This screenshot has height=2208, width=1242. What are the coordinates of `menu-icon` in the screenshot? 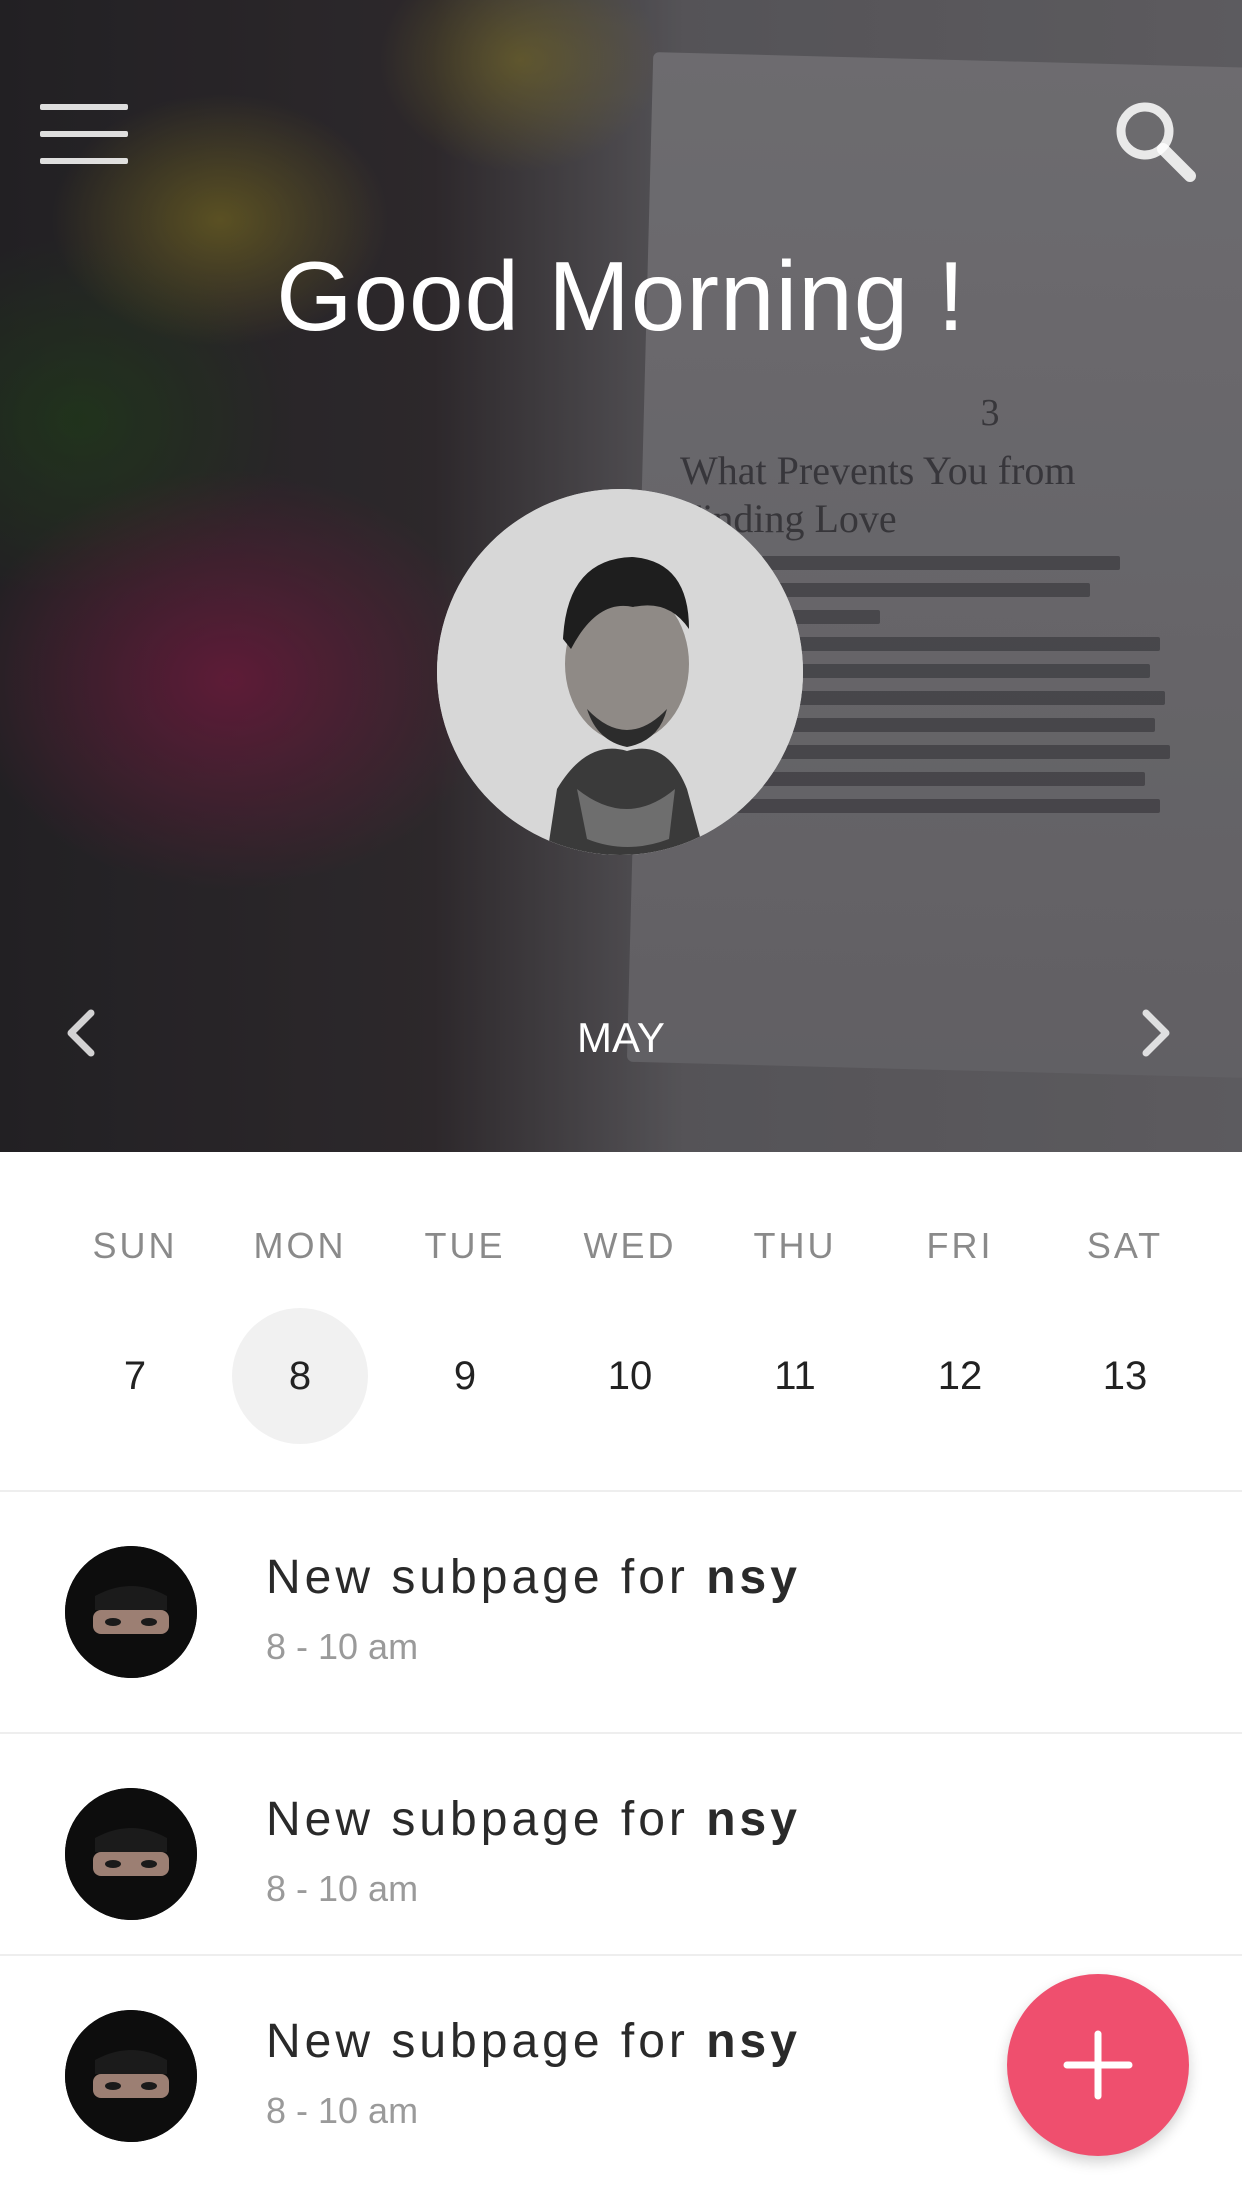 It's located at (84, 134).